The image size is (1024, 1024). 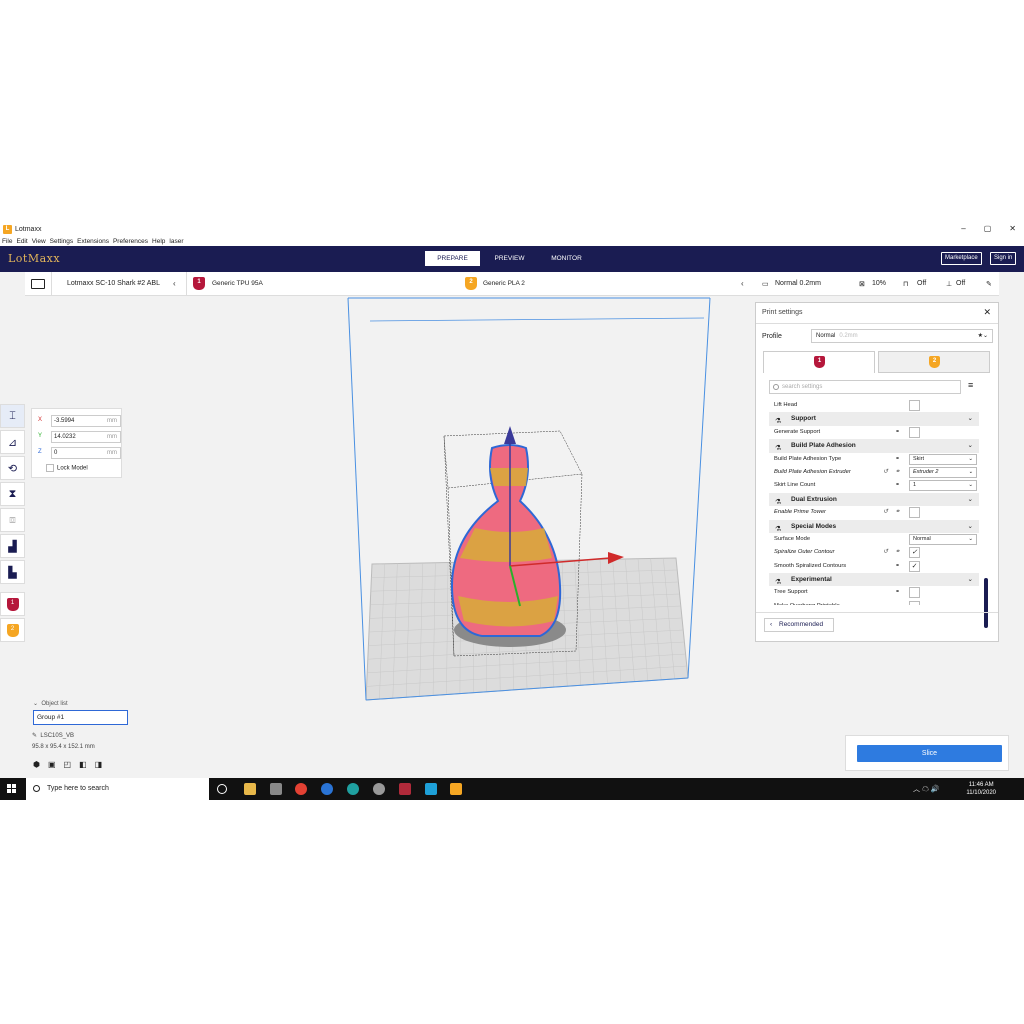 I want to click on menu-edit: Edit, so click(x=21, y=241).